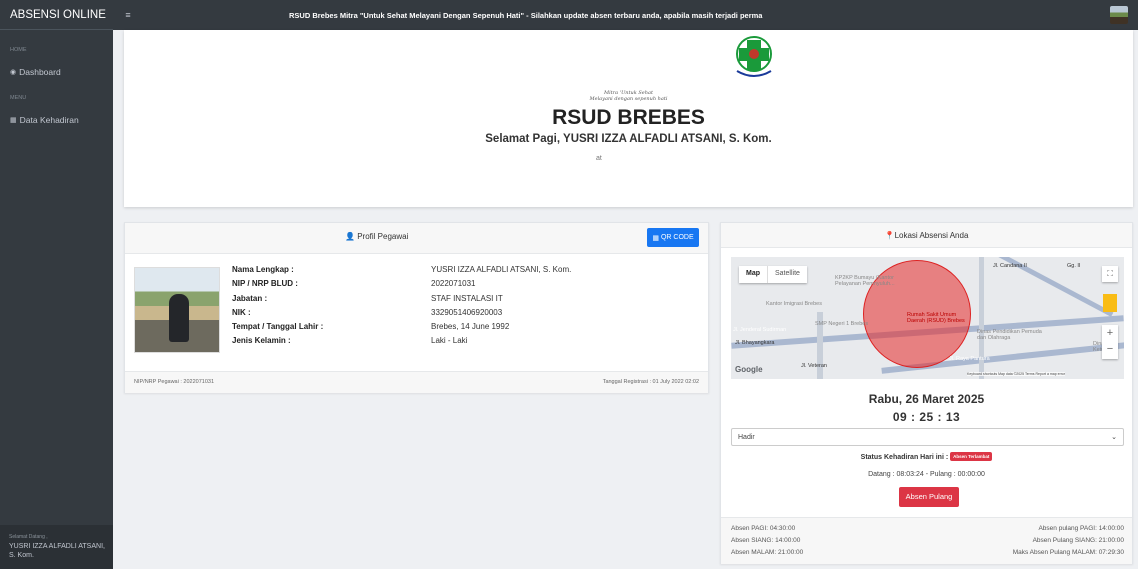 Image resolution: width=1138 pixels, height=569 pixels. I want to click on table-icon: ▦, so click(13, 120).